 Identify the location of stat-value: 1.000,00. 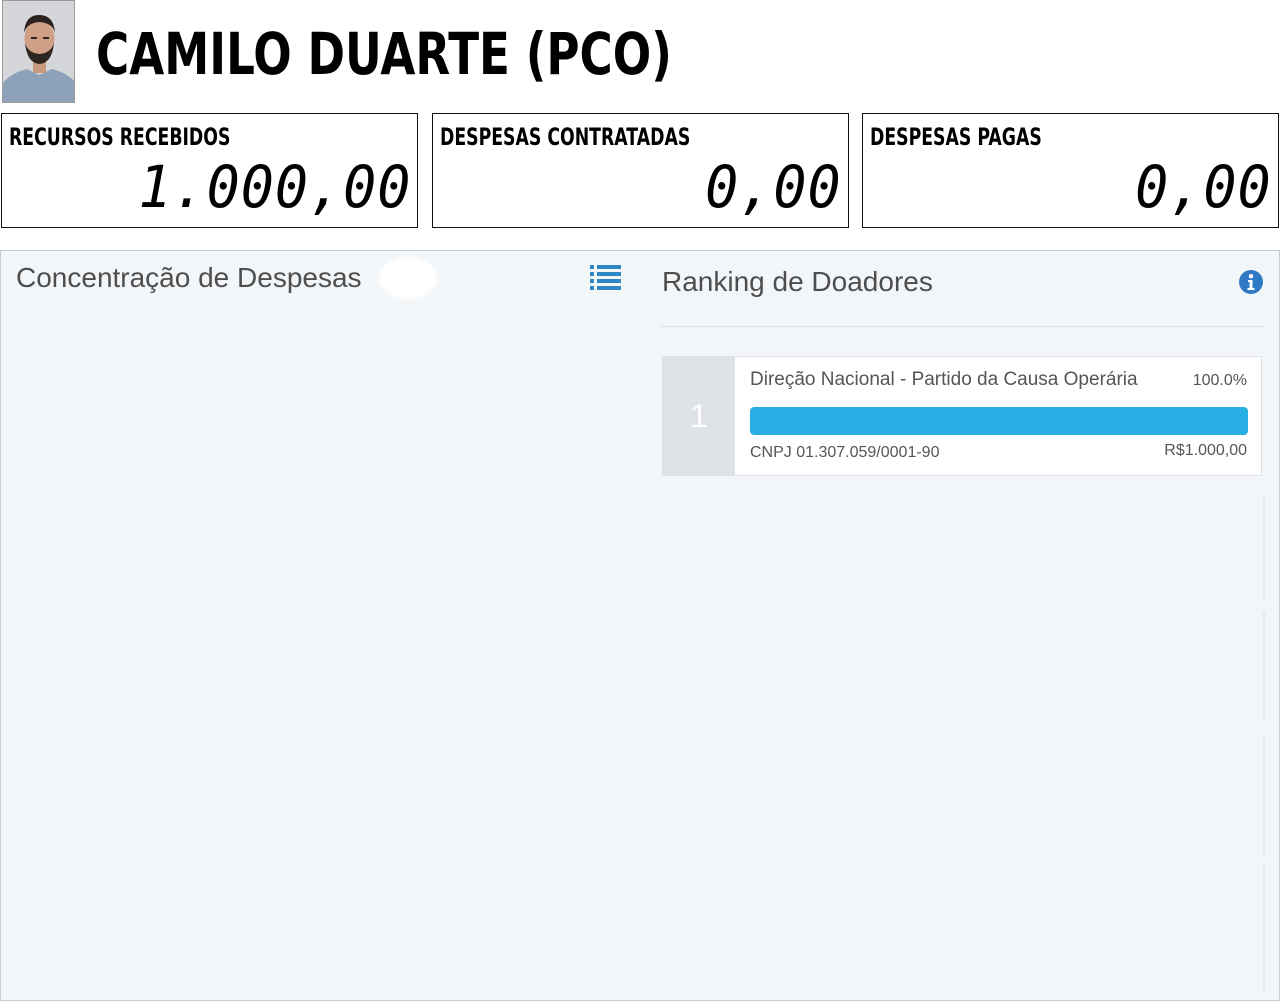
(274, 187).